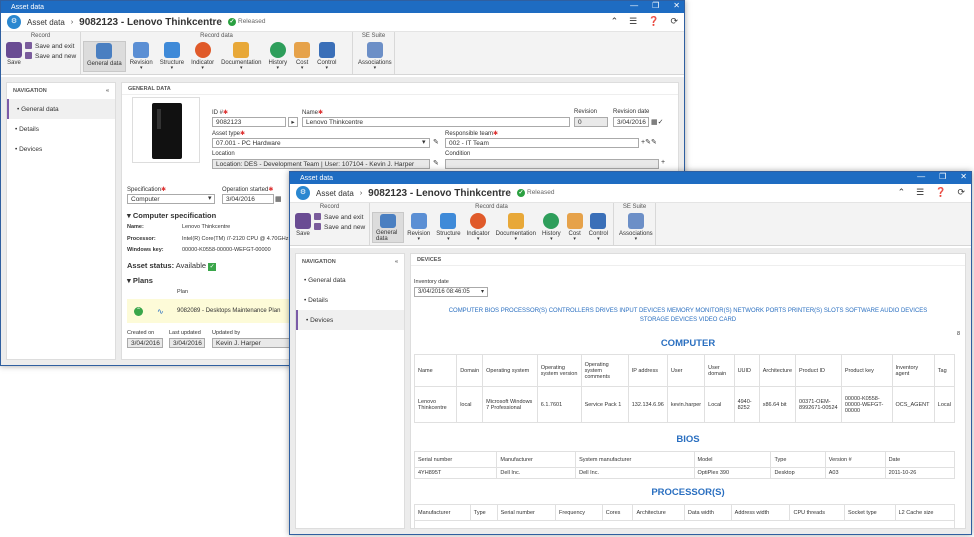  Describe the element at coordinates (944, 404) in the screenshot. I see `table-cell: Local` at that location.